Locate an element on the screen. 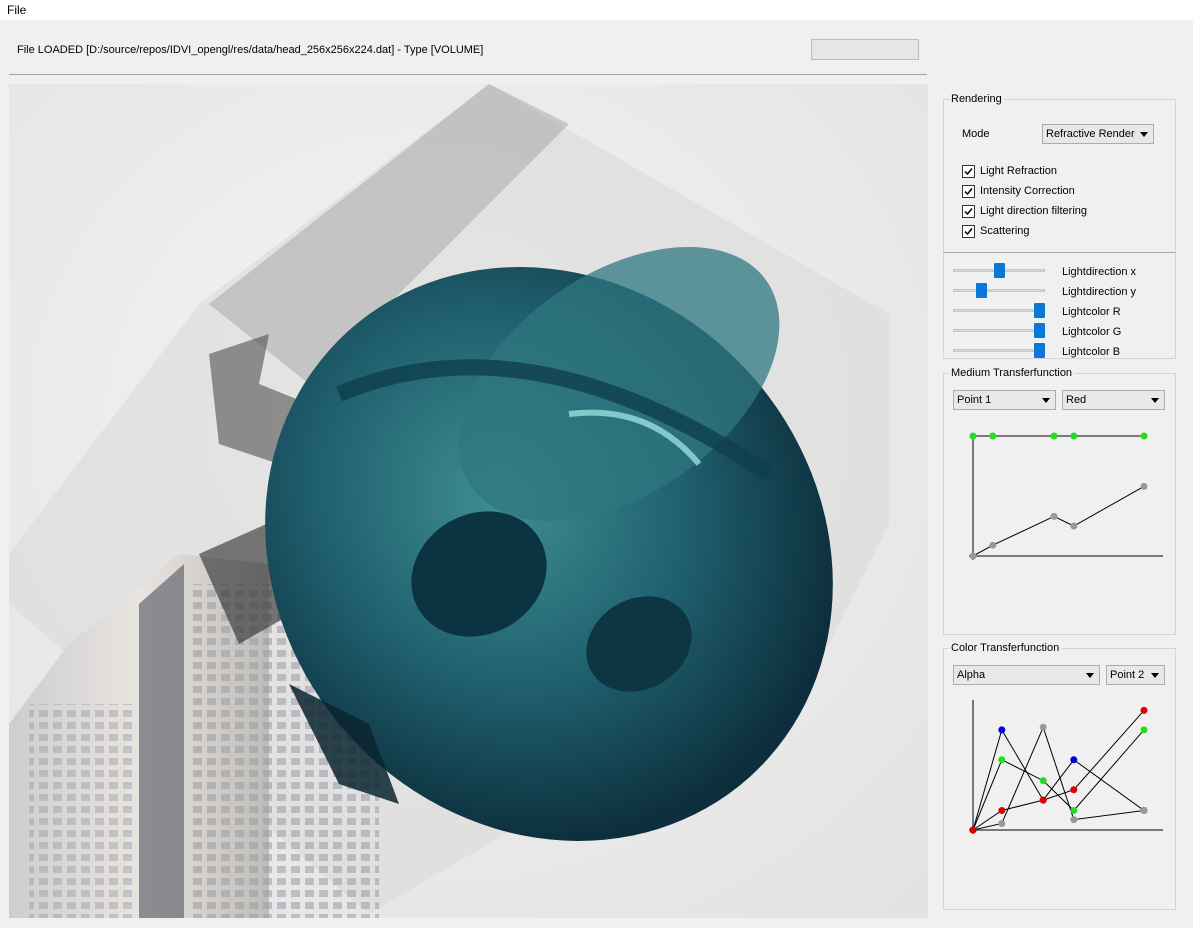 This screenshot has width=1193, height=928. color-tf-title: Color Transferfunction is located at coordinates (1005, 648).